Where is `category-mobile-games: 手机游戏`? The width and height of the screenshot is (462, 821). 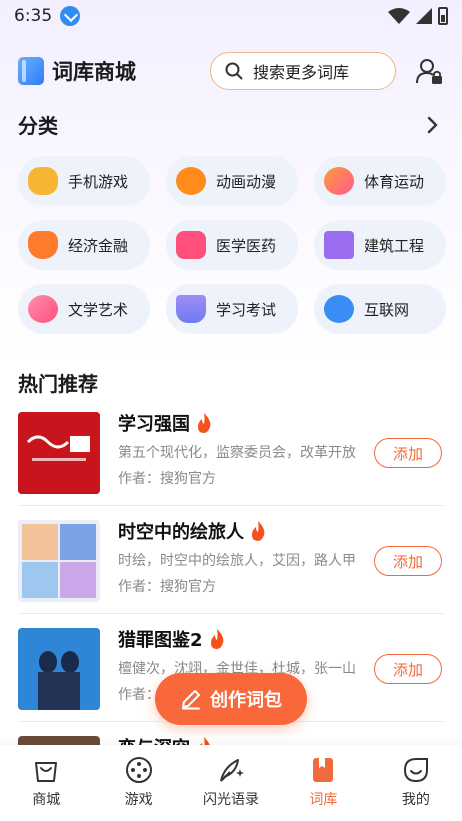
category-mobile-games: 手机游戏 is located at coordinates (84, 181).